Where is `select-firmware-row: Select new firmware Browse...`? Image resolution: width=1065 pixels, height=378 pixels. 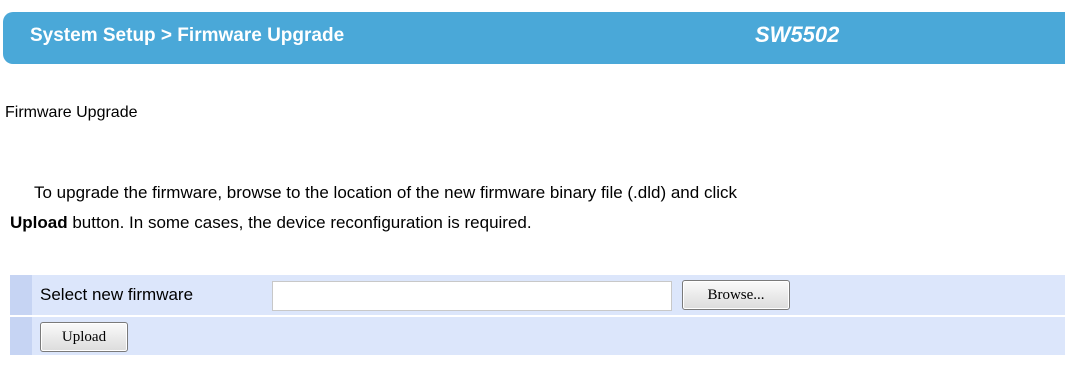
select-firmware-row: Select new firmware Browse... is located at coordinates (537, 295).